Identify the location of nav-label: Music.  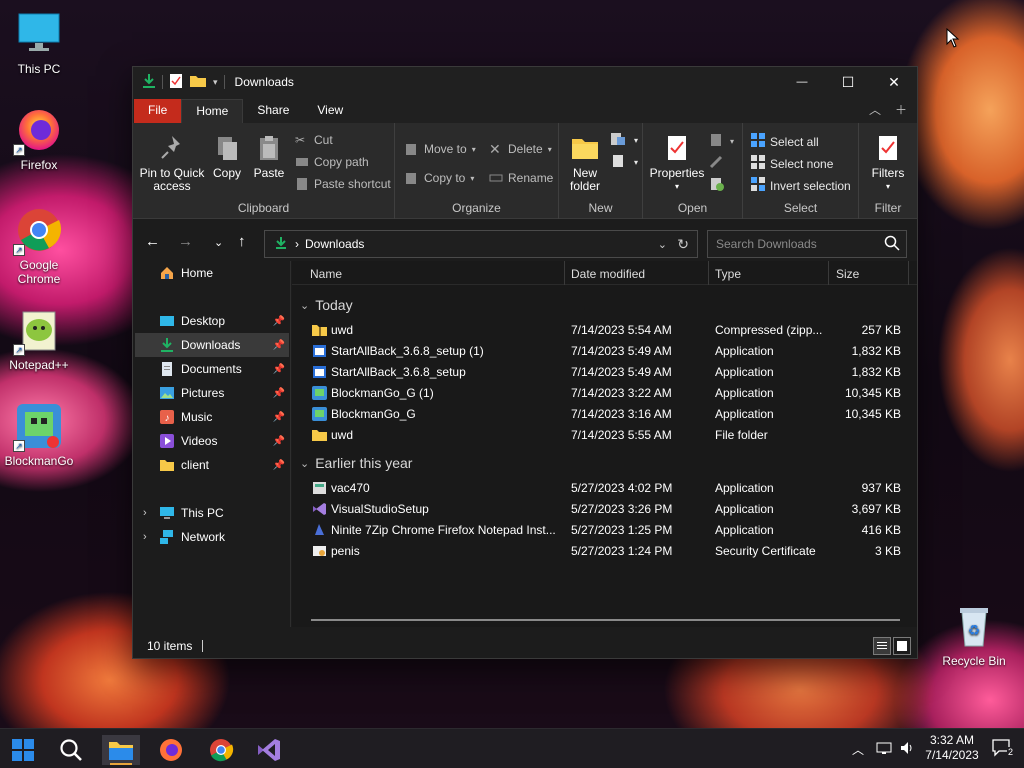
(197, 417).